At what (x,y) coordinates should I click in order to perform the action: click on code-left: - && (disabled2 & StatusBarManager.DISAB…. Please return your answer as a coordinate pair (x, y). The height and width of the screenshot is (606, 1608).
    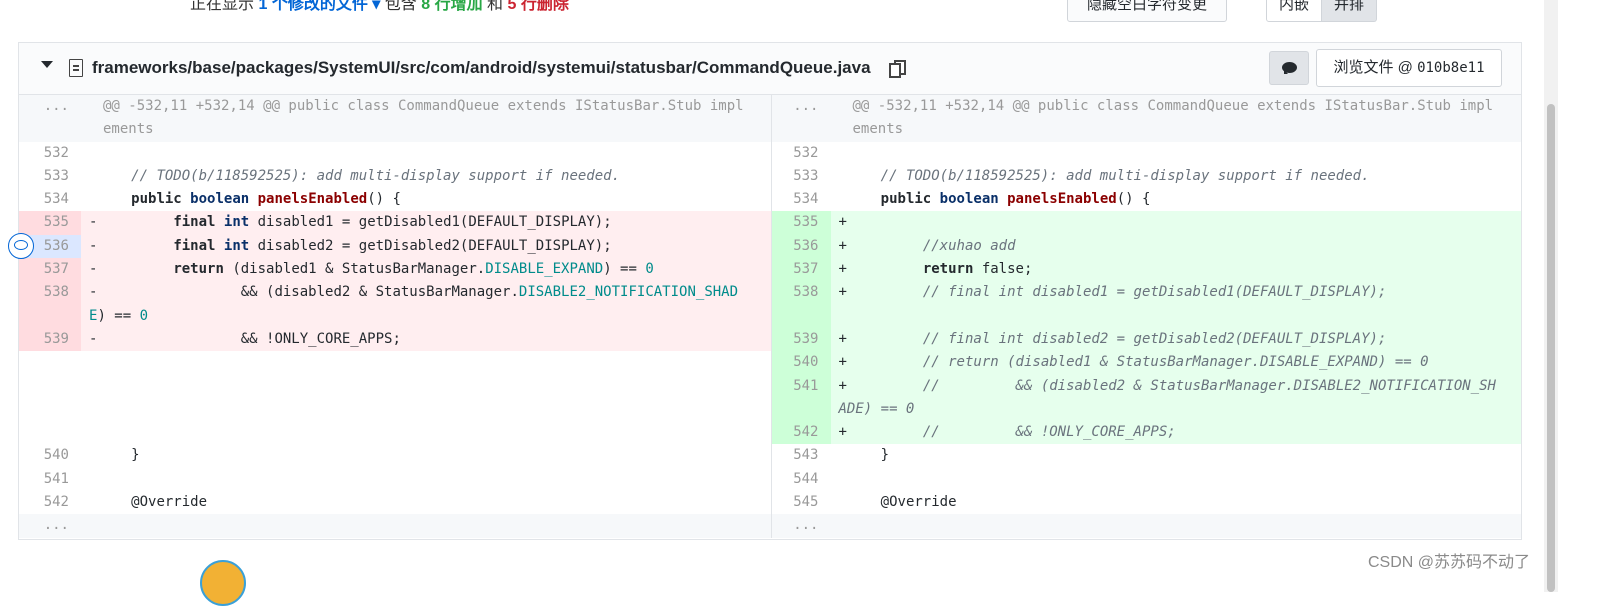
    Looking at the image, I should click on (426, 304).